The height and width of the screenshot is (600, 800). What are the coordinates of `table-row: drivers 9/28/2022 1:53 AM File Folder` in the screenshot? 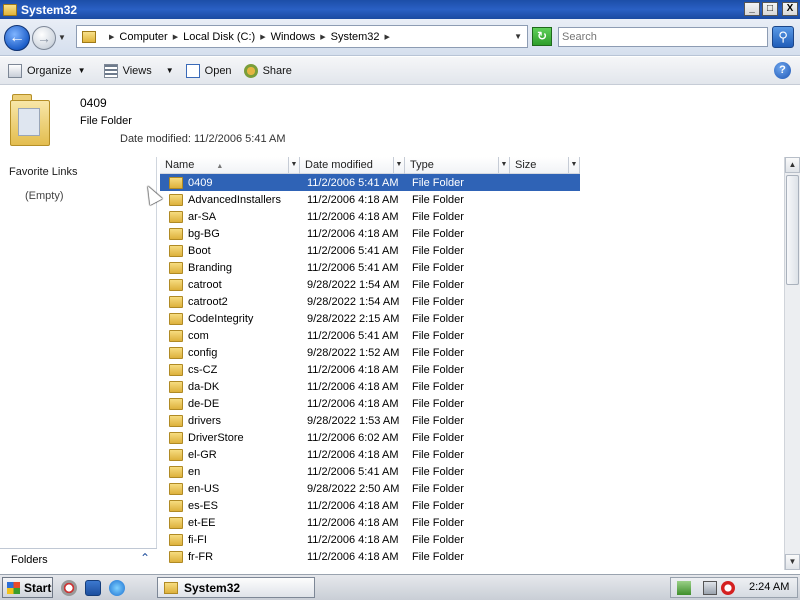 It's located at (370, 420).